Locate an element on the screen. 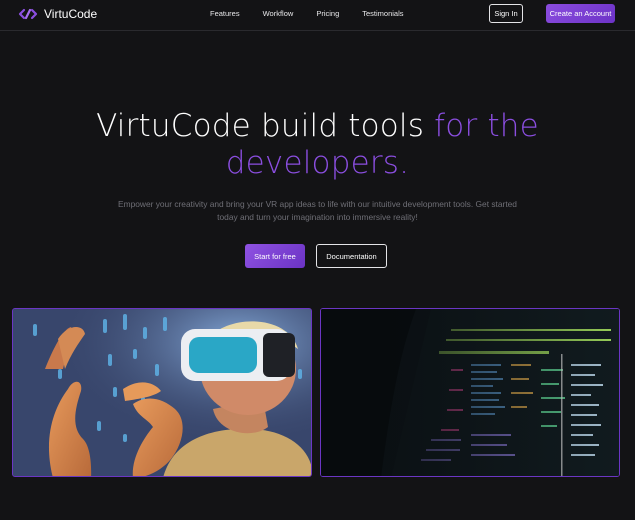 The image size is (635, 520). sign-in-button: Sign In is located at coordinates (506, 13).